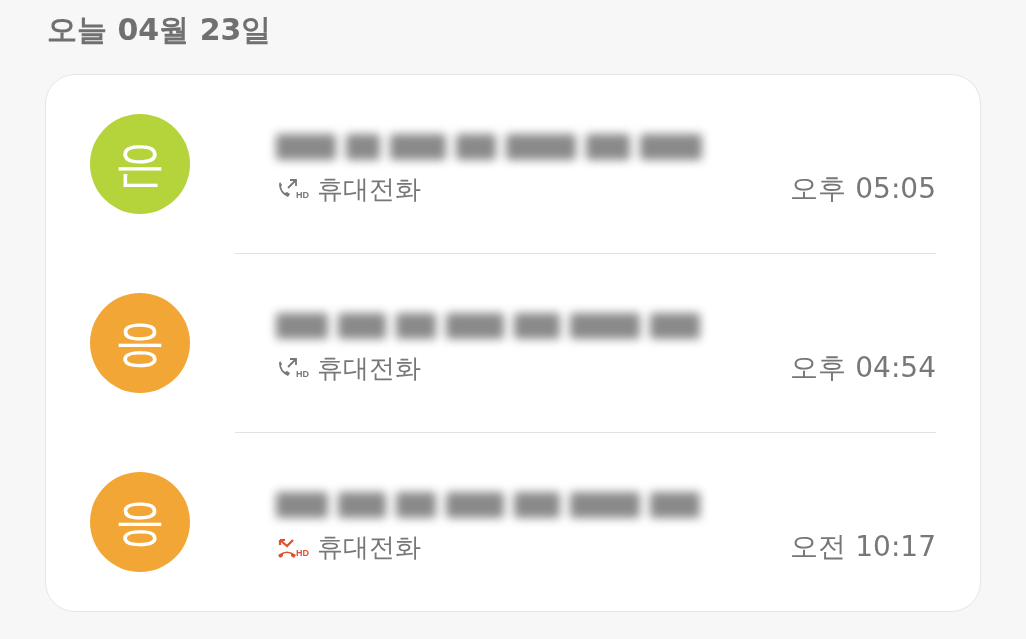 This screenshot has height=639, width=1026. Describe the element at coordinates (863, 547) in the screenshot. I see `call-time: 오전 10:17` at that location.